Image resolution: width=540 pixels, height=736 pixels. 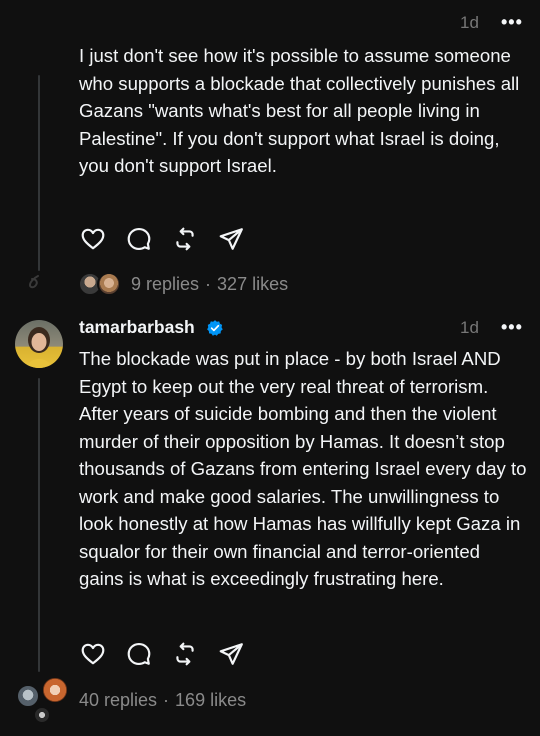 What do you see at coordinates (162, 700) in the screenshot?
I see `post-stats: 40 replies · 169 likes` at bounding box center [162, 700].